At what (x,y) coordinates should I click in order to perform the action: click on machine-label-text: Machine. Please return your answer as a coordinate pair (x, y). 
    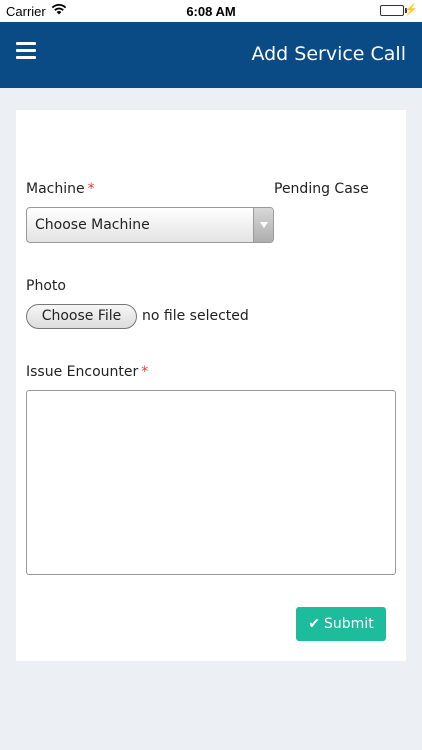
    Looking at the image, I should click on (55, 189).